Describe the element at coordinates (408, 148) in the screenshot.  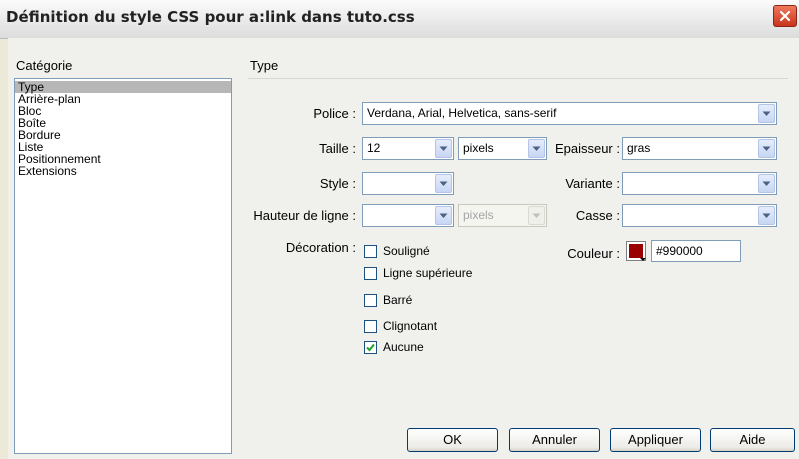
I see `font-size-select: 12` at that location.